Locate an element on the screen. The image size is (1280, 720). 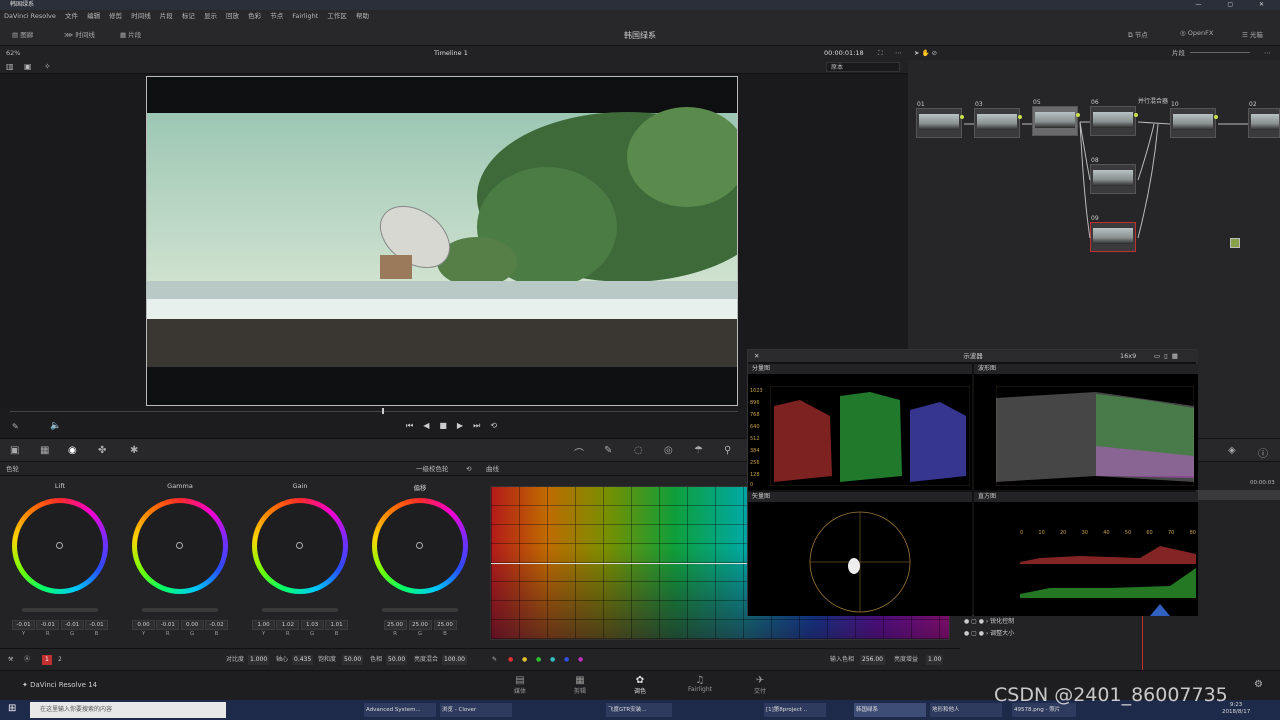
picker-icon: ⚒ is located at coordinates (10, 660).